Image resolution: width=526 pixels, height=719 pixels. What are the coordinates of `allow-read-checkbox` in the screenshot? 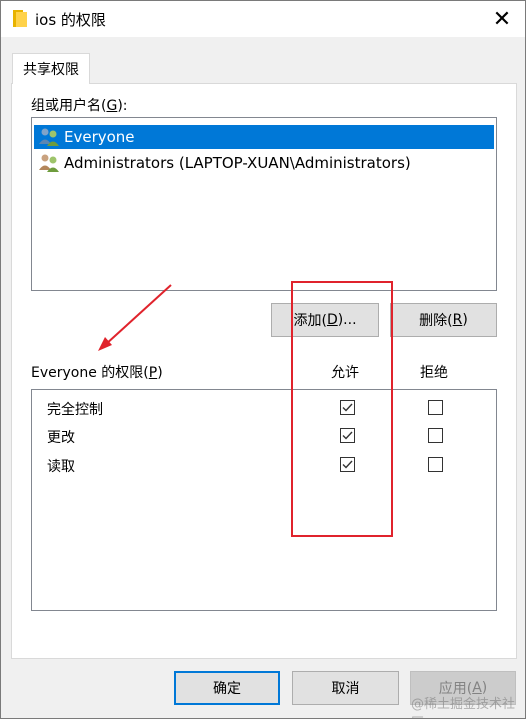 It's located at (347, 464).